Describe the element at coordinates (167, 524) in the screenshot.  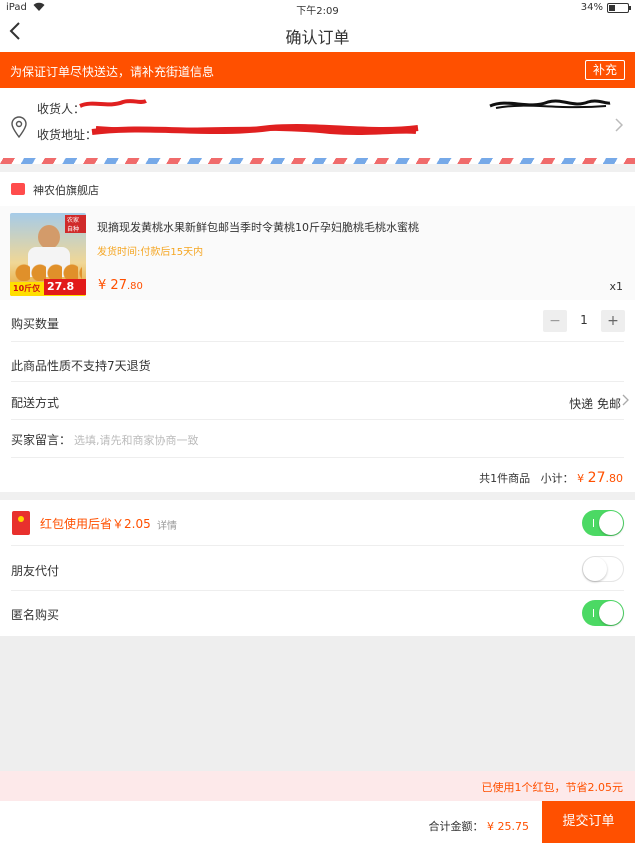
I see `redpack-detail-link: 详情` at that location.